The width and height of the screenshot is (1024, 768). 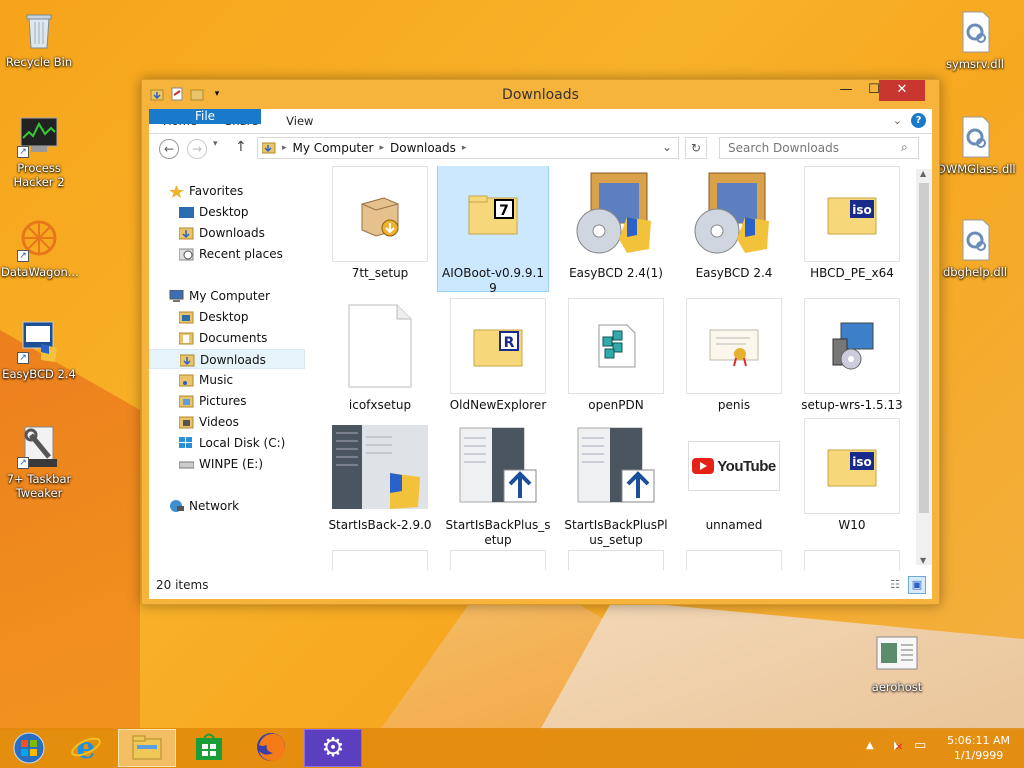 What do you see at coordinates (39, 447) in the screenshot?
I see `taskbar-tweaker-icon: ↗` at bounding box center [39, 447].